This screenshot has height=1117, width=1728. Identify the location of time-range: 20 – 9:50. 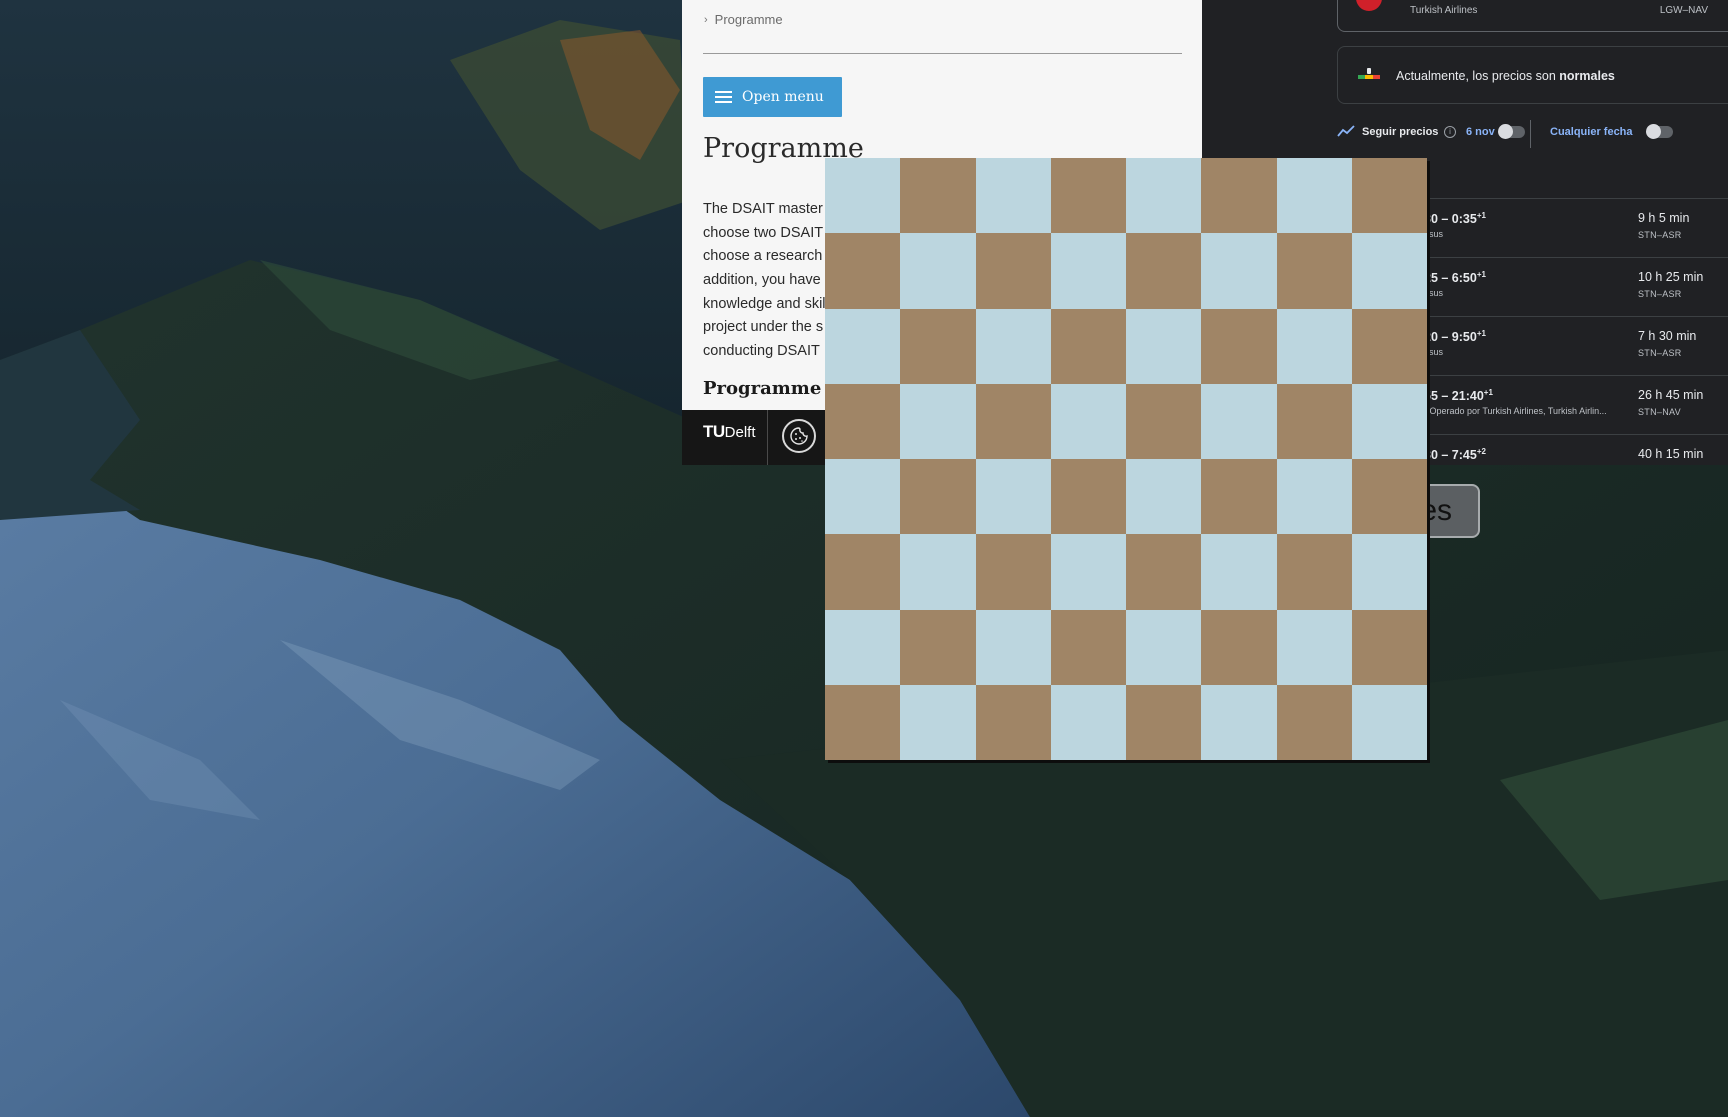
(1450, 337).